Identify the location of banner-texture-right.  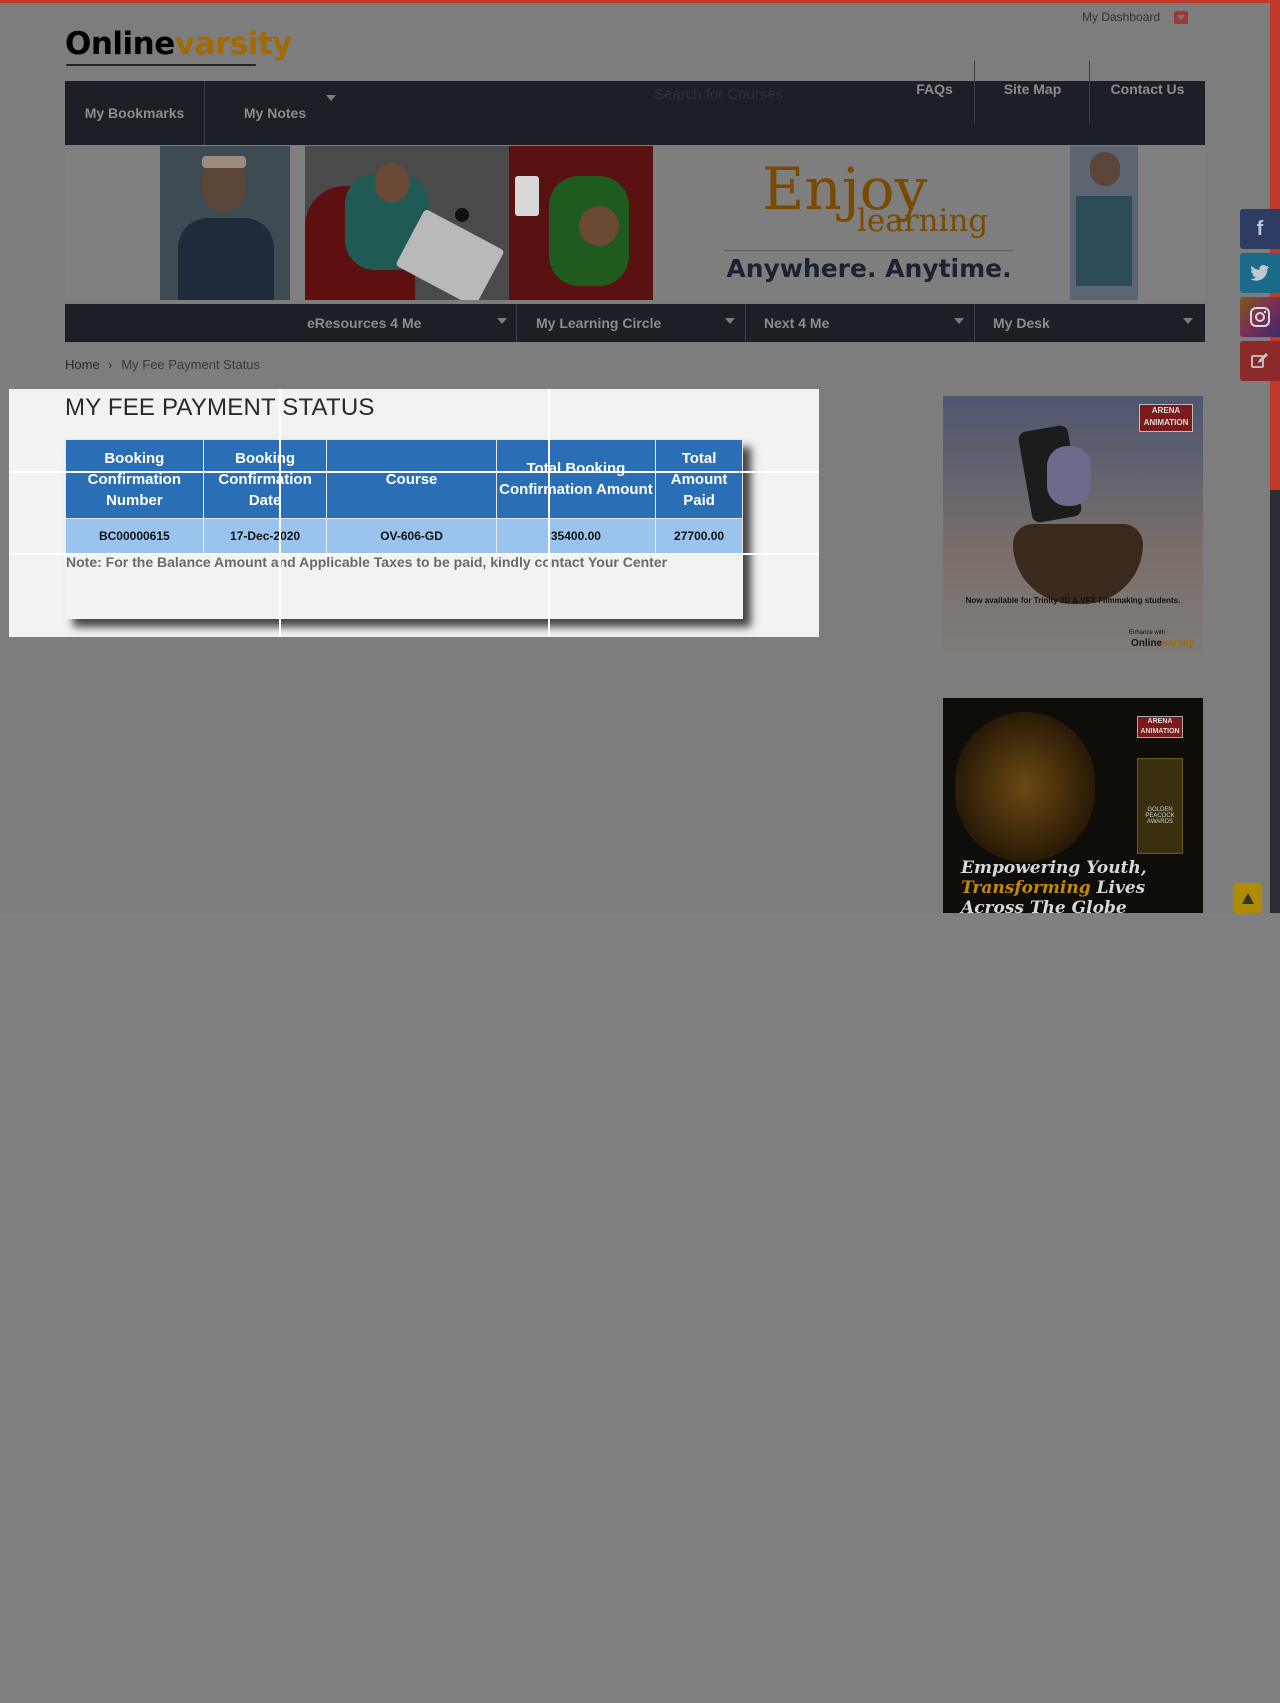
(1171, 223).